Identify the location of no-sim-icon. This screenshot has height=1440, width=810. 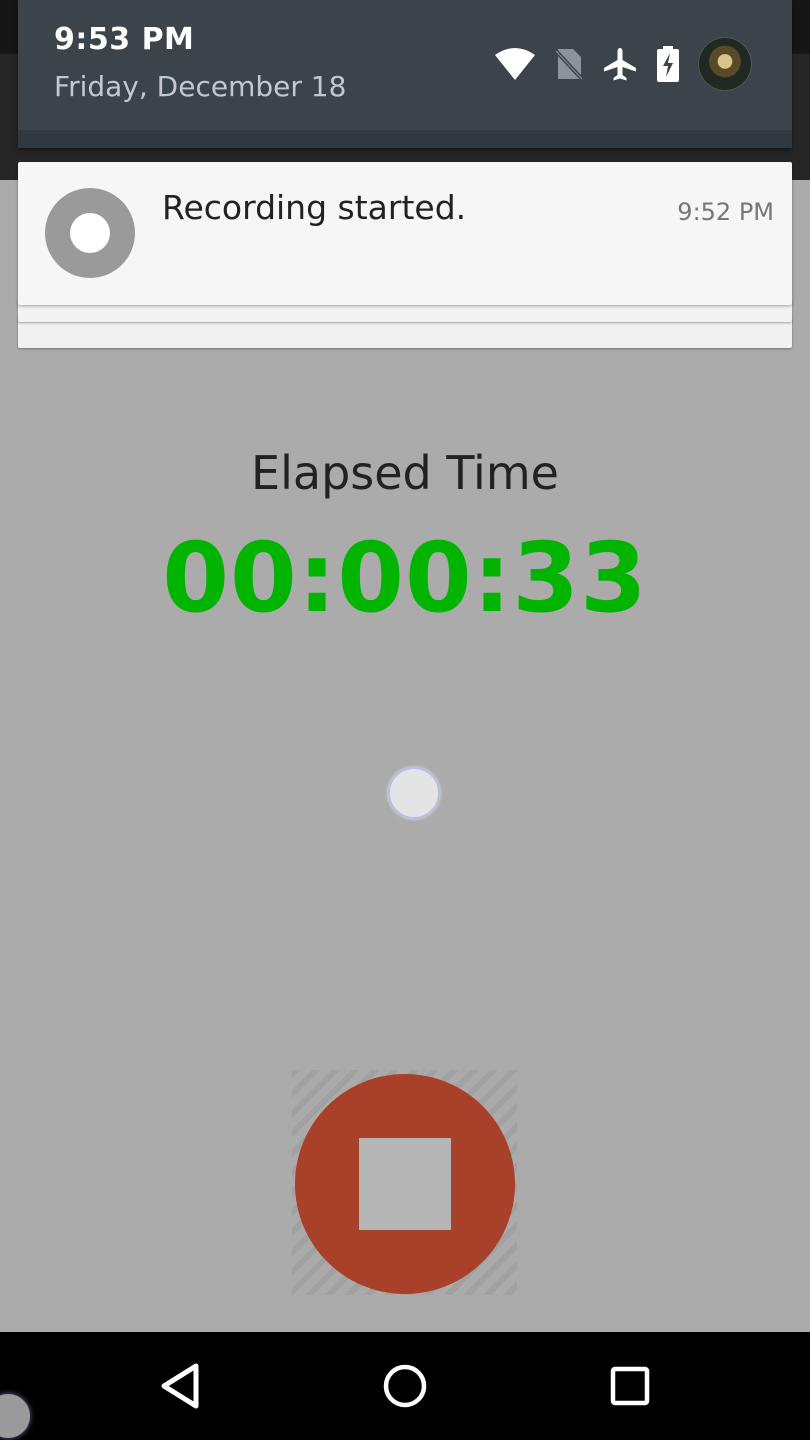
(569, 65).